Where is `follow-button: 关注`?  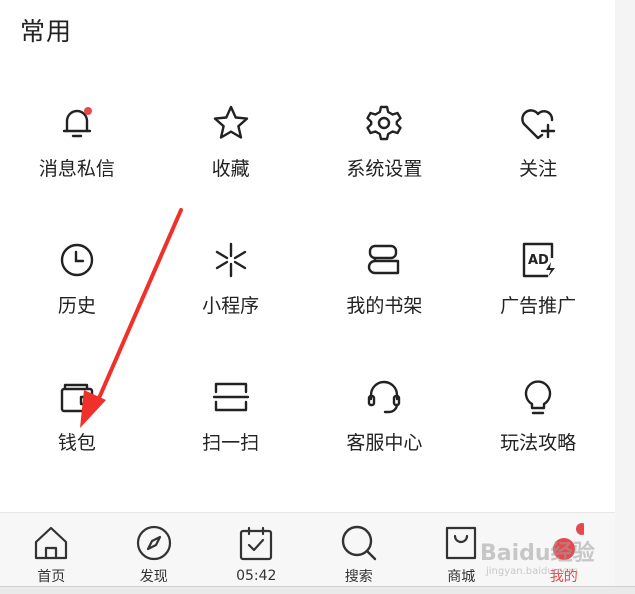
follow-button: 关注 is located at coordinates (538, 158).